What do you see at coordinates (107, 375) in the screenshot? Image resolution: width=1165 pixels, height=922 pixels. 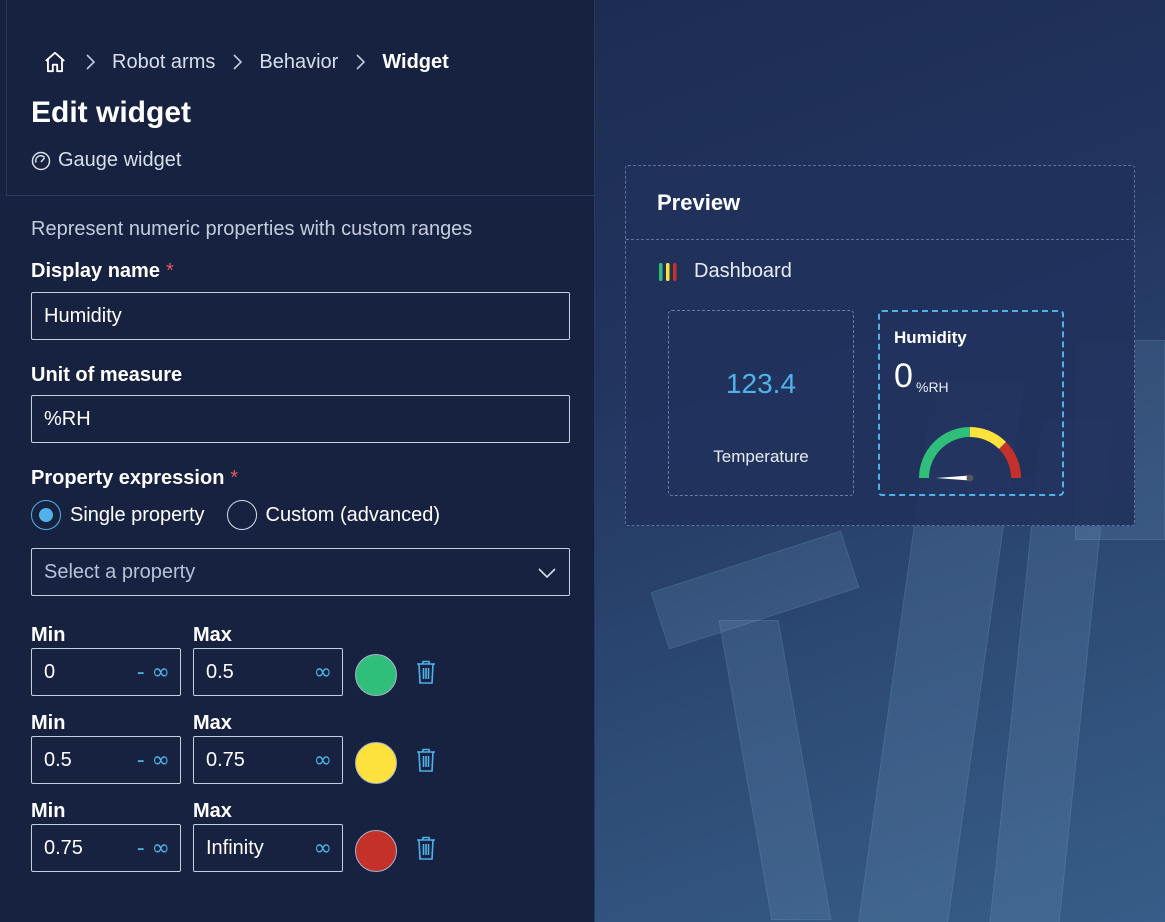 I see `unit-label: Unit of measure` at bounding box center [107, 375].